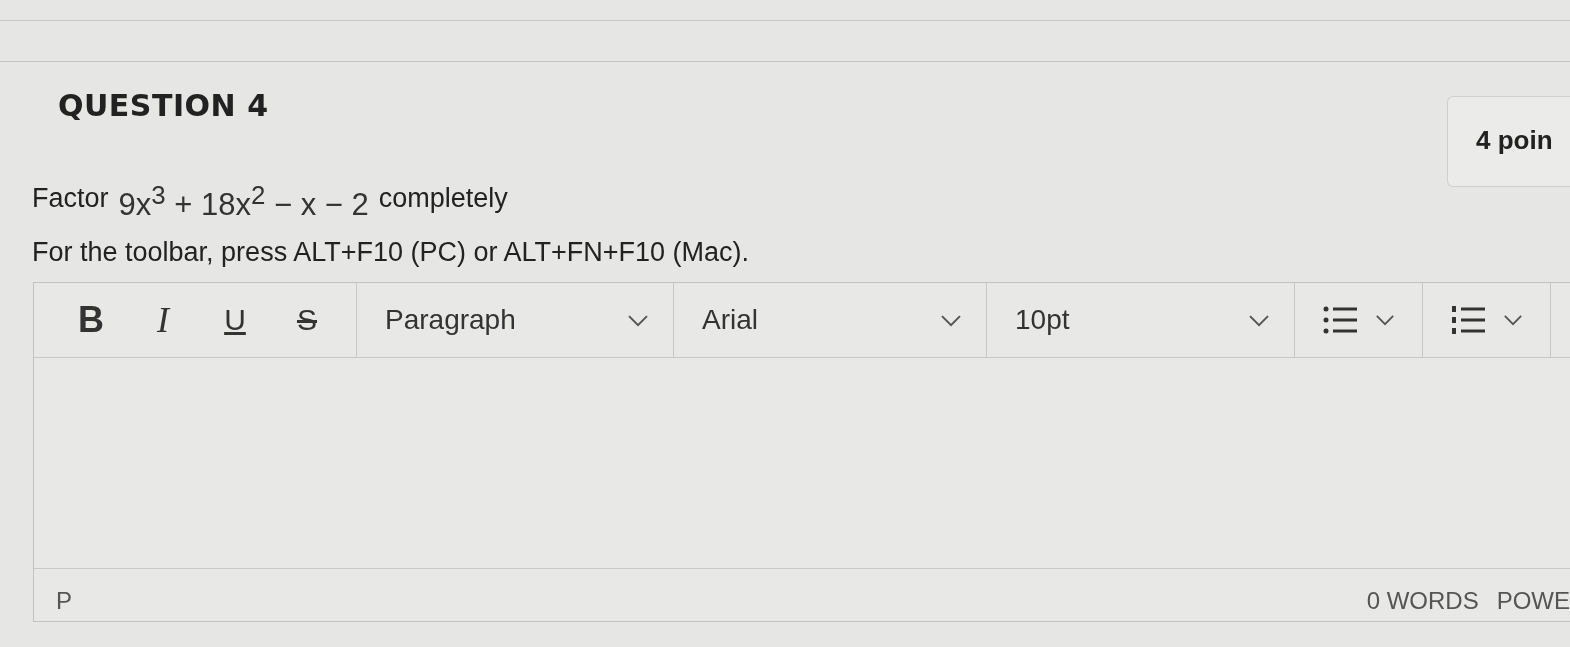 The height and width of the screenshot is (647, 1570). Describe the element at coordinates (64, 601) in the screenshot. I see `element-path: P` at that location.